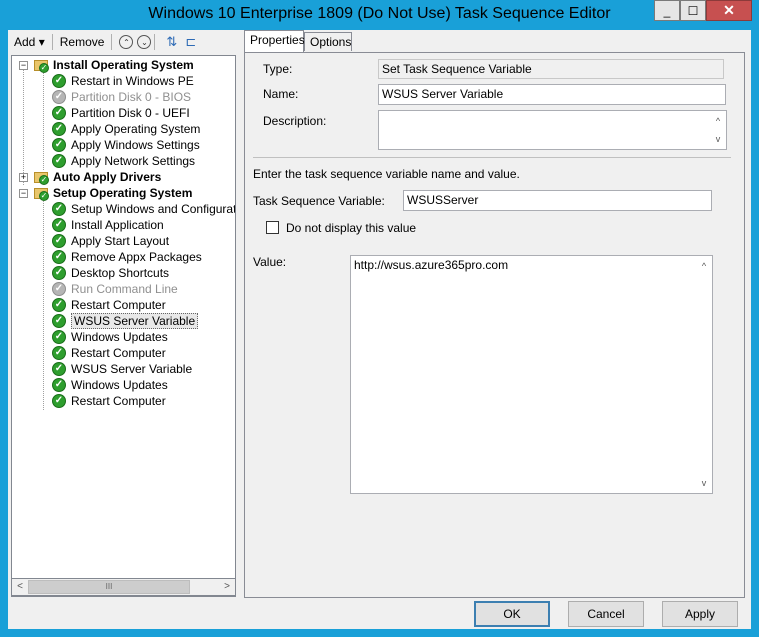  What do you see at coordinates (25, 42) in the screenshot?
I see `add-label: Add` at bounding box center [25, 42].